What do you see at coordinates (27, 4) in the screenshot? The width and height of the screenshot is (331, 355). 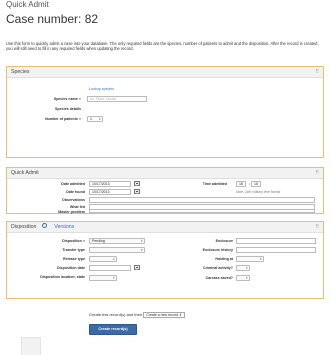 I see `page-title: Quick Admit` at bounding box center [27, 4].